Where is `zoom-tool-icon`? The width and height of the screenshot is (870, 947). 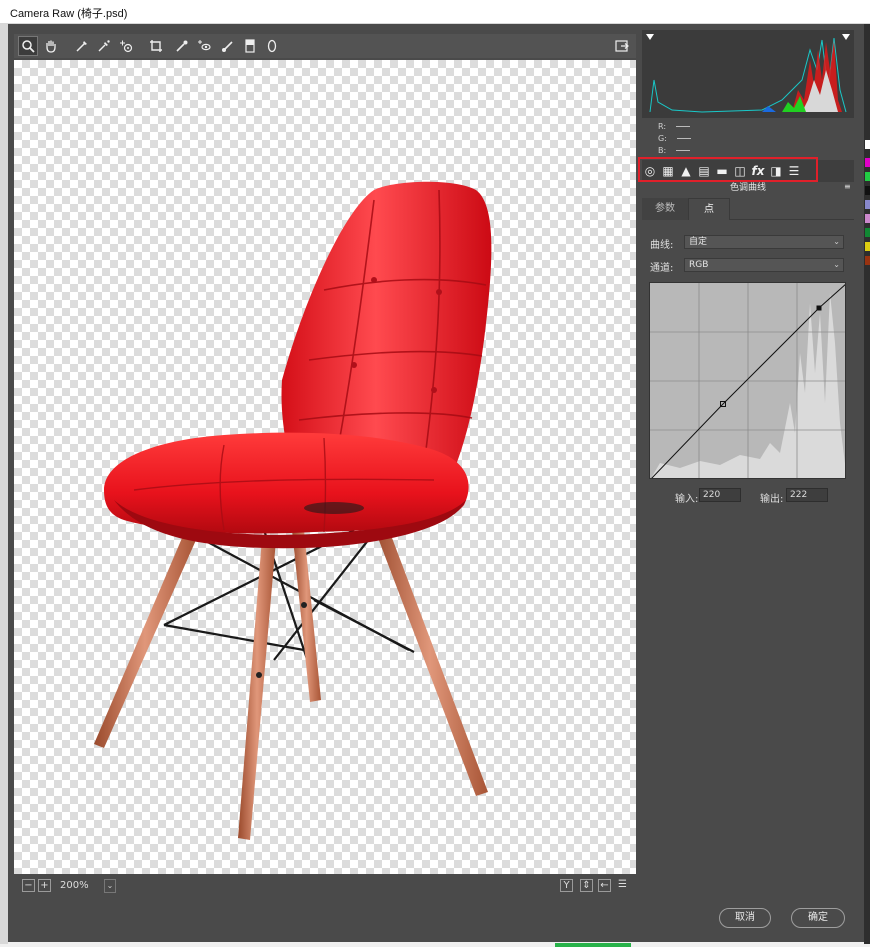
zoom-tool-icon is located at coordinates (28, 46).